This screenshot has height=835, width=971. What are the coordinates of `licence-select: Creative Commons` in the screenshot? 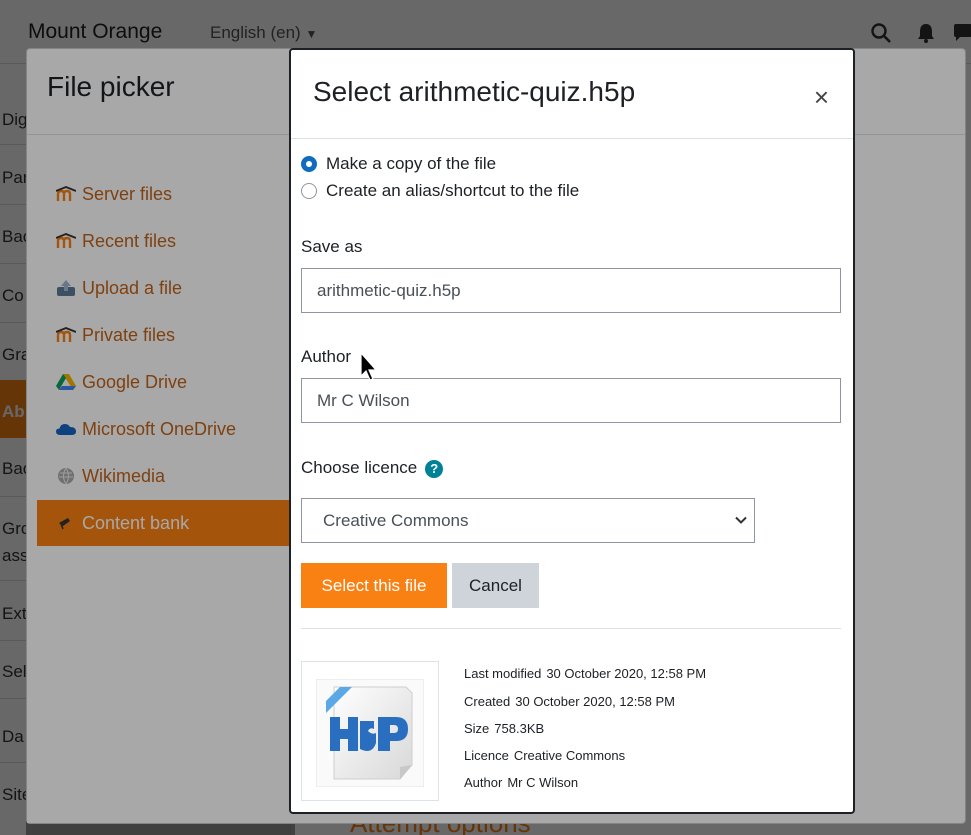 It's located at (528, 520).